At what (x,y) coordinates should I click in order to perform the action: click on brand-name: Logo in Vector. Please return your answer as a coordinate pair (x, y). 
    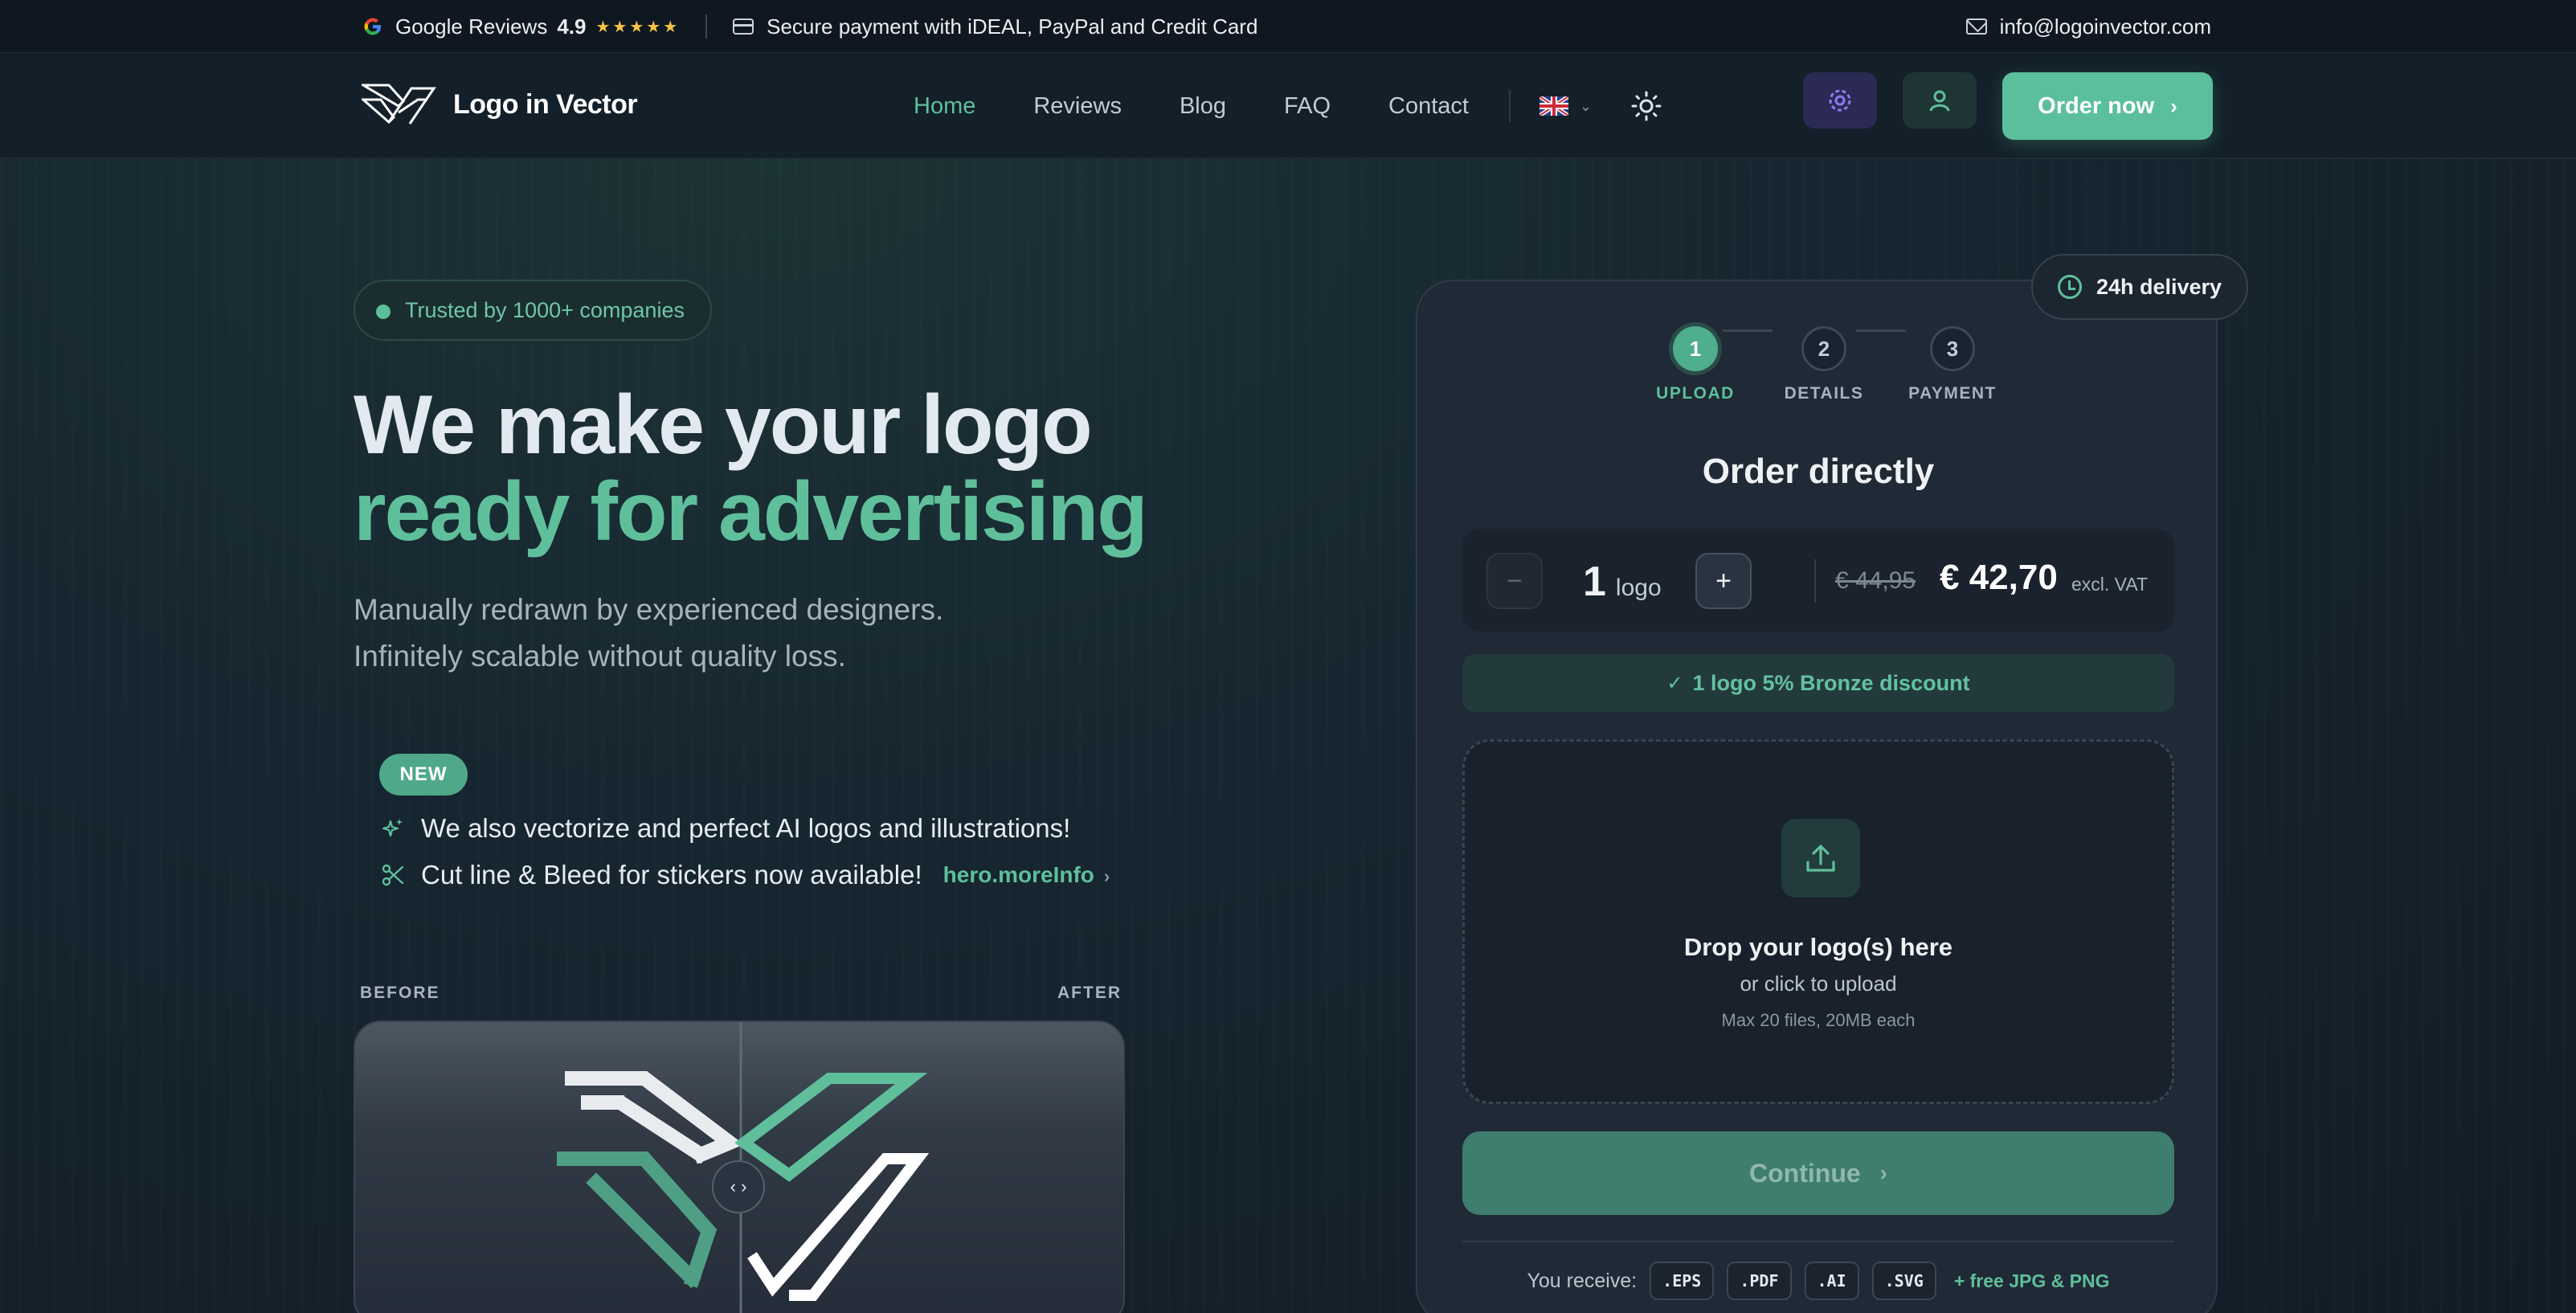
    Looking at the image, I should click on (546, 104).